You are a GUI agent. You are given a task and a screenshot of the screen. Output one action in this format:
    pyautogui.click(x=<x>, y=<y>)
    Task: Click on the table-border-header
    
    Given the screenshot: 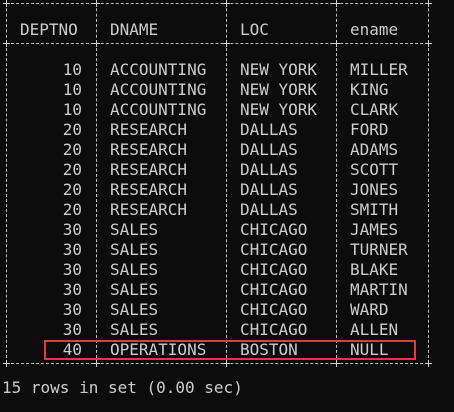 What is the action you would take?
    pyautogui.click(x=217, y=43)
    